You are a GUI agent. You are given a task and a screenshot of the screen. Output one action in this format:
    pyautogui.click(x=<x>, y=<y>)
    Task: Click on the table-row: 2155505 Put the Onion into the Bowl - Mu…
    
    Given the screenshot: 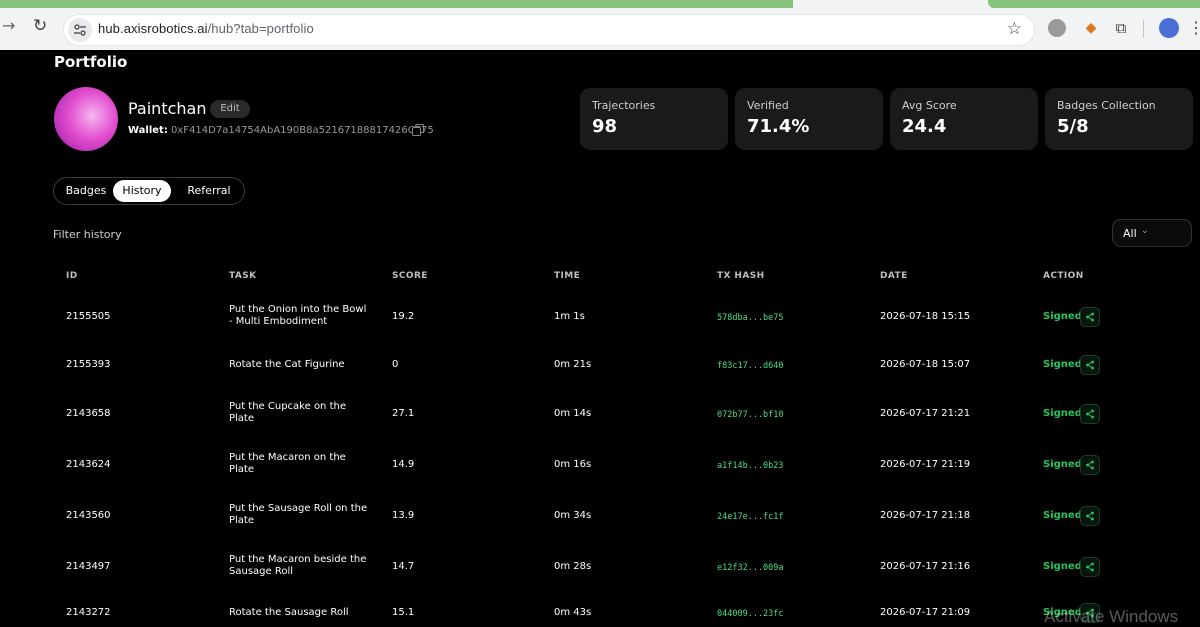 What is the action you would take?
    pyautogui.click(x=600, y=316)
    